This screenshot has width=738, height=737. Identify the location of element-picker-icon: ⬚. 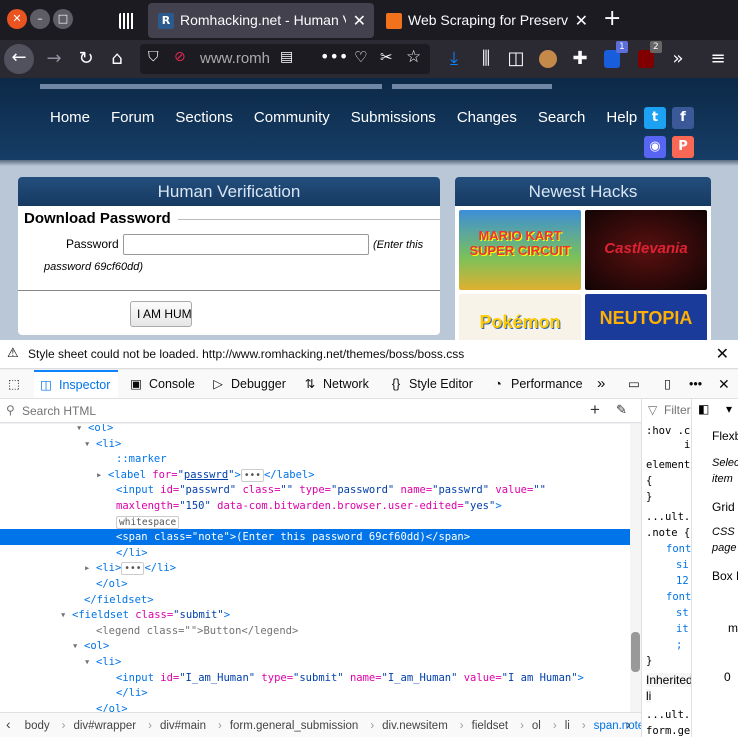
(14, 384).